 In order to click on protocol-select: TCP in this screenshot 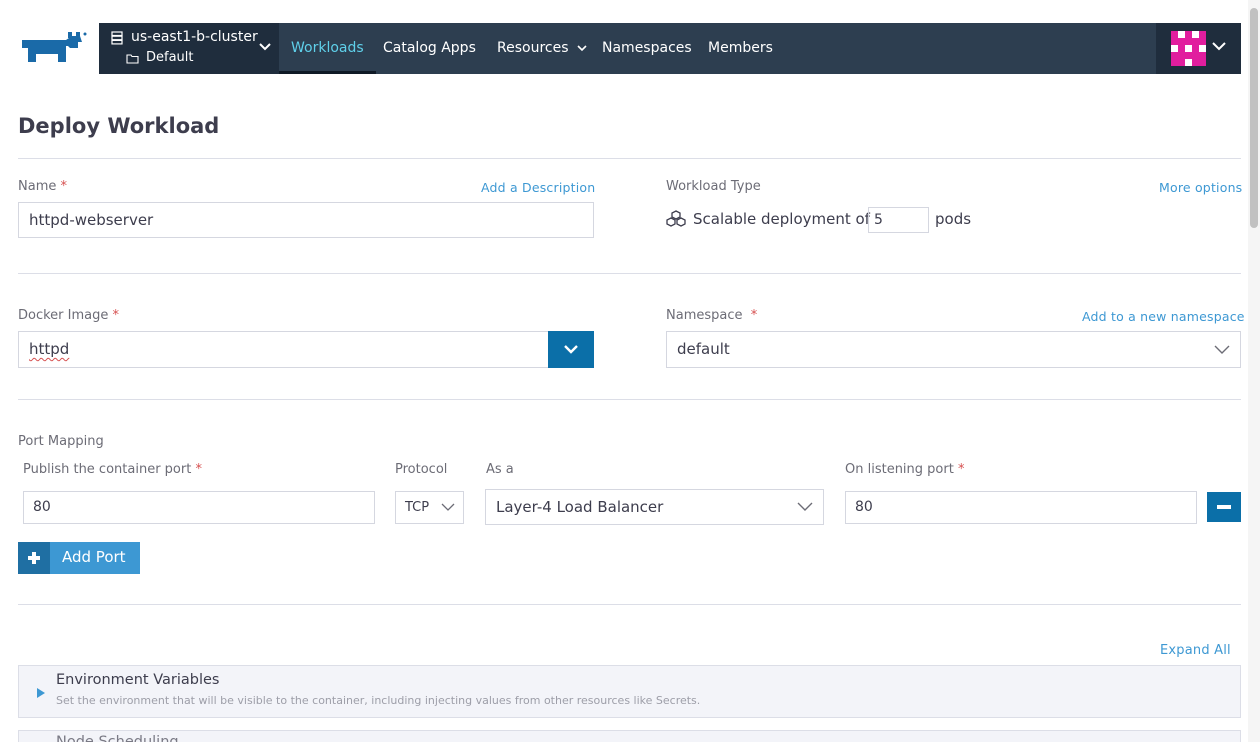, I will do `click(429, 507)`.